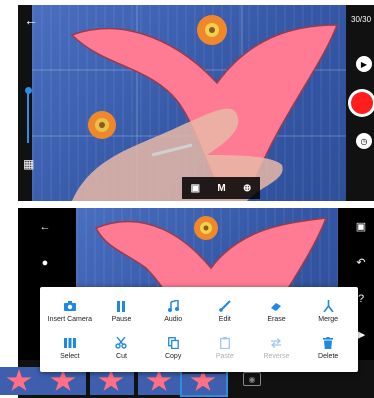  I want to click on merge-icon, so click(328, 306).